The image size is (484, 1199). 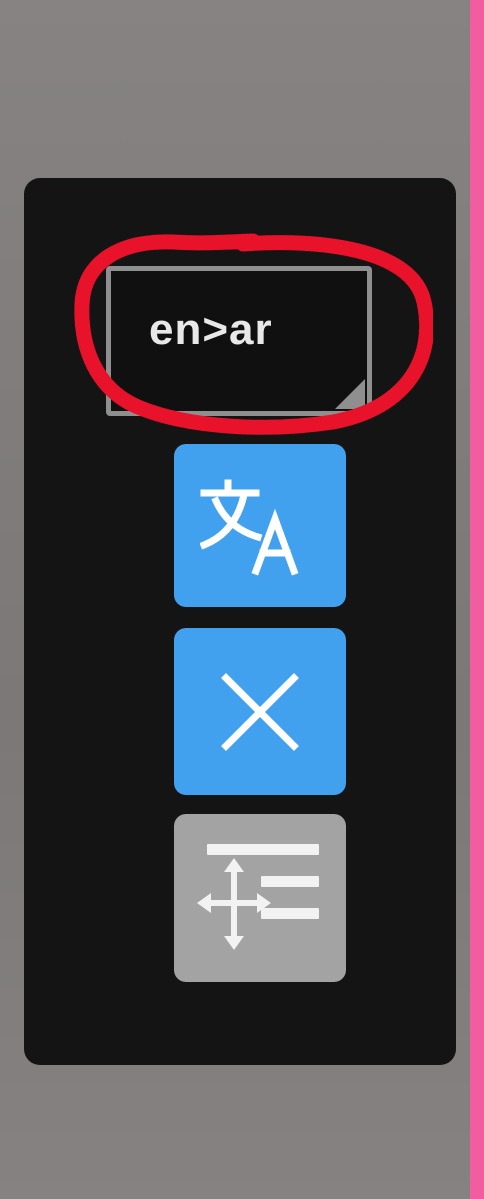 What do you see at coordinates (477, 599) in the screenshot?
I see `screen-edge-accent` at bounding box center [477, 599].